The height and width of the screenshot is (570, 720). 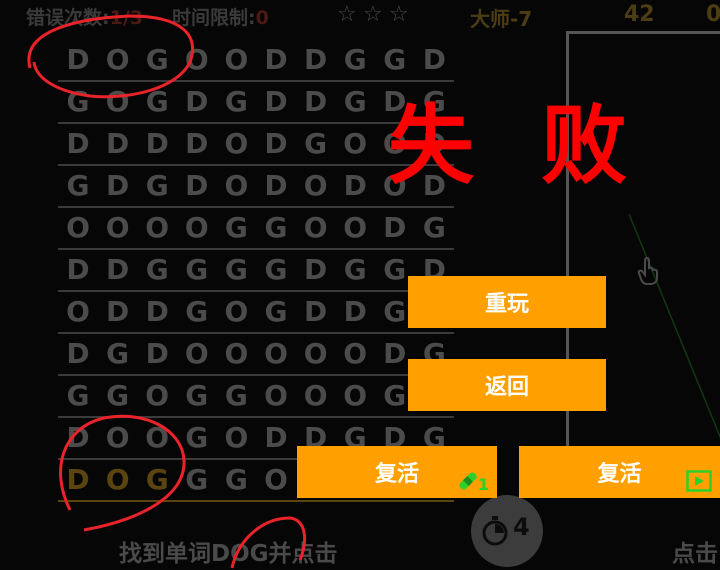 What do you see at coordinates (157, 480) in the screenshot?
I see `letter-cell-found: G` at bounding box center [157, 480].